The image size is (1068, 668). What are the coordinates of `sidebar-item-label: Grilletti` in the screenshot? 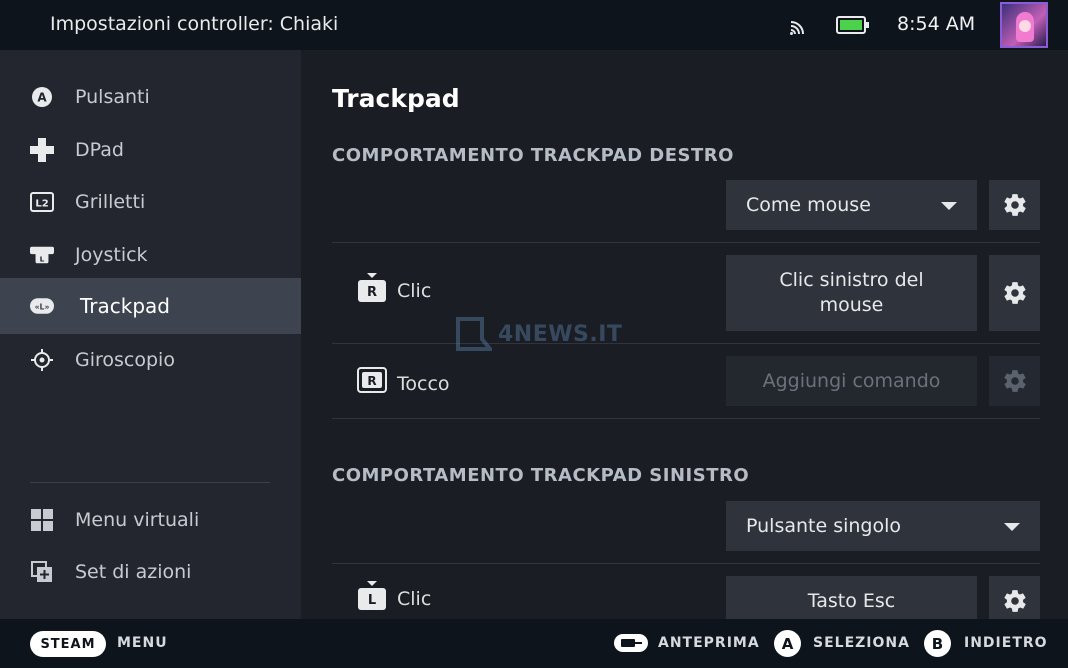 It's located at (110, 202).